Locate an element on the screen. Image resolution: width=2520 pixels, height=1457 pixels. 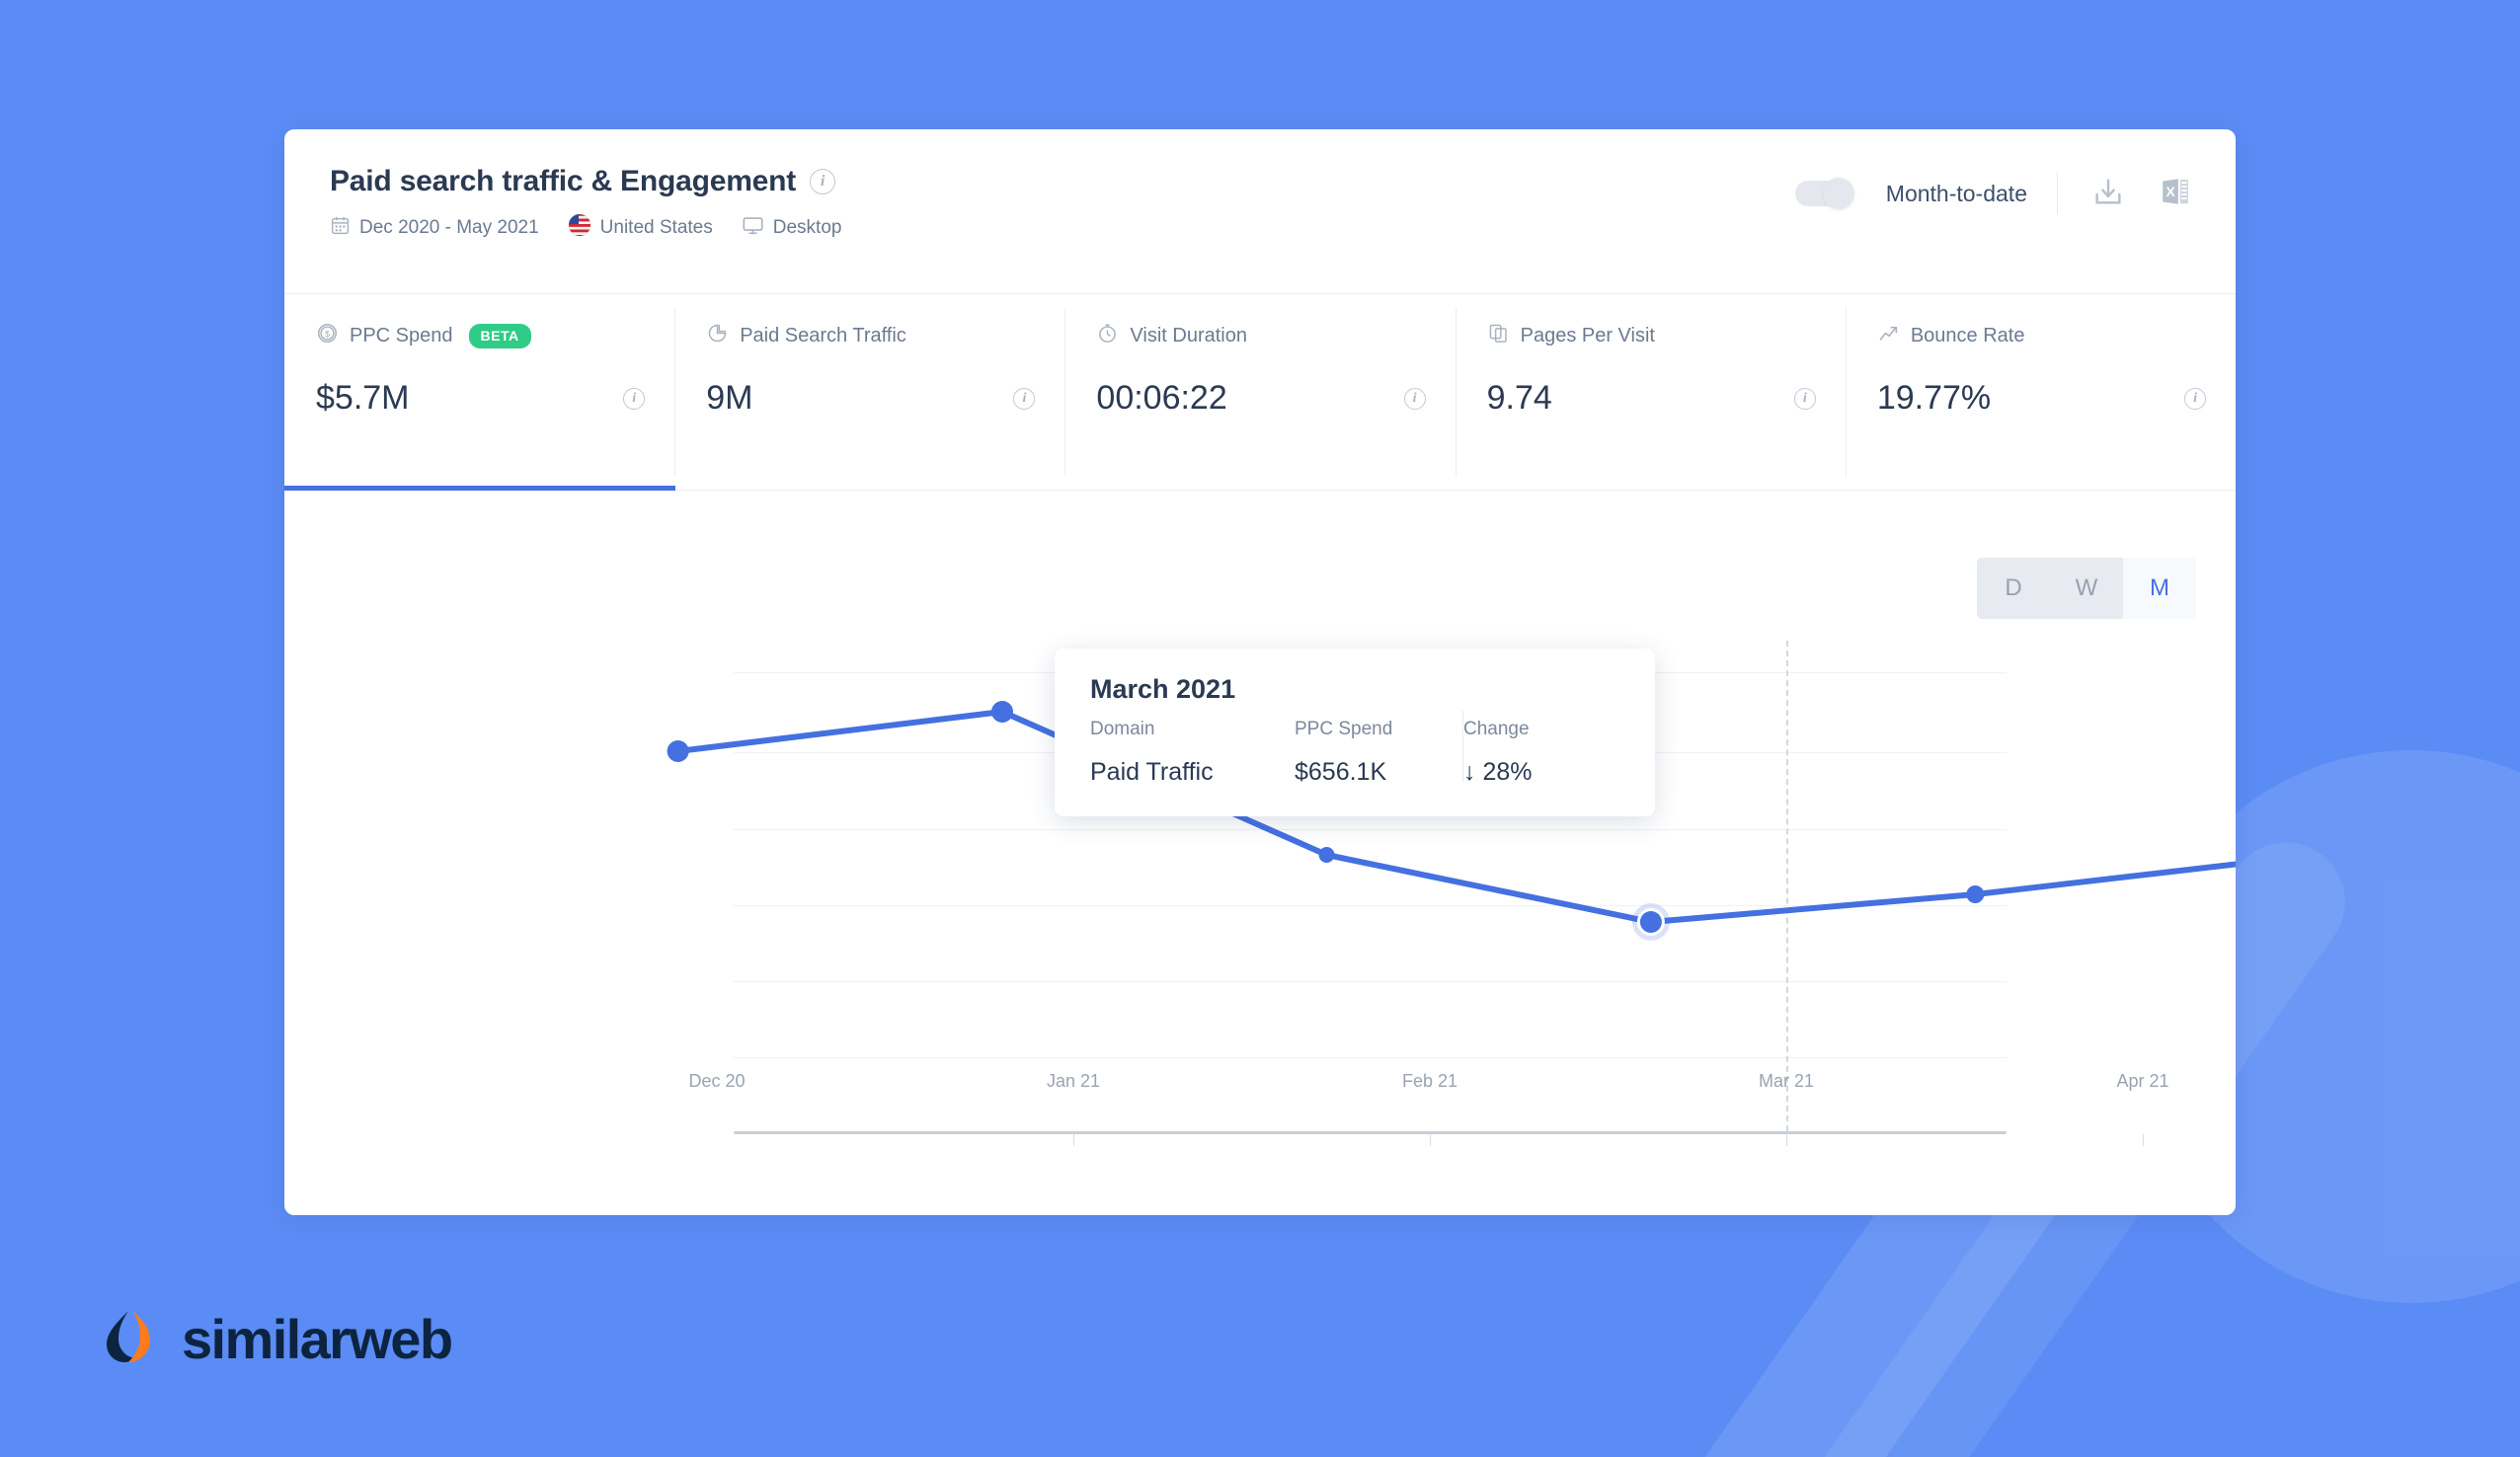
metric-body: 19.77% i is located at coordinates (2043, 398).